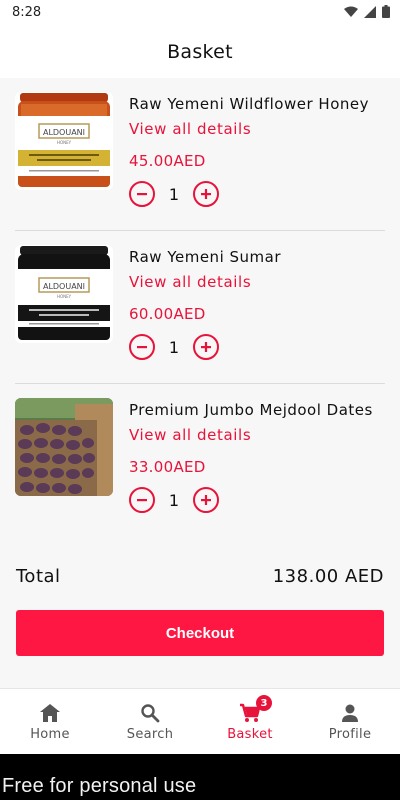 The width and height of the screenshot is (400, 800). I want to click on total-label: Total, so click(38, 576).